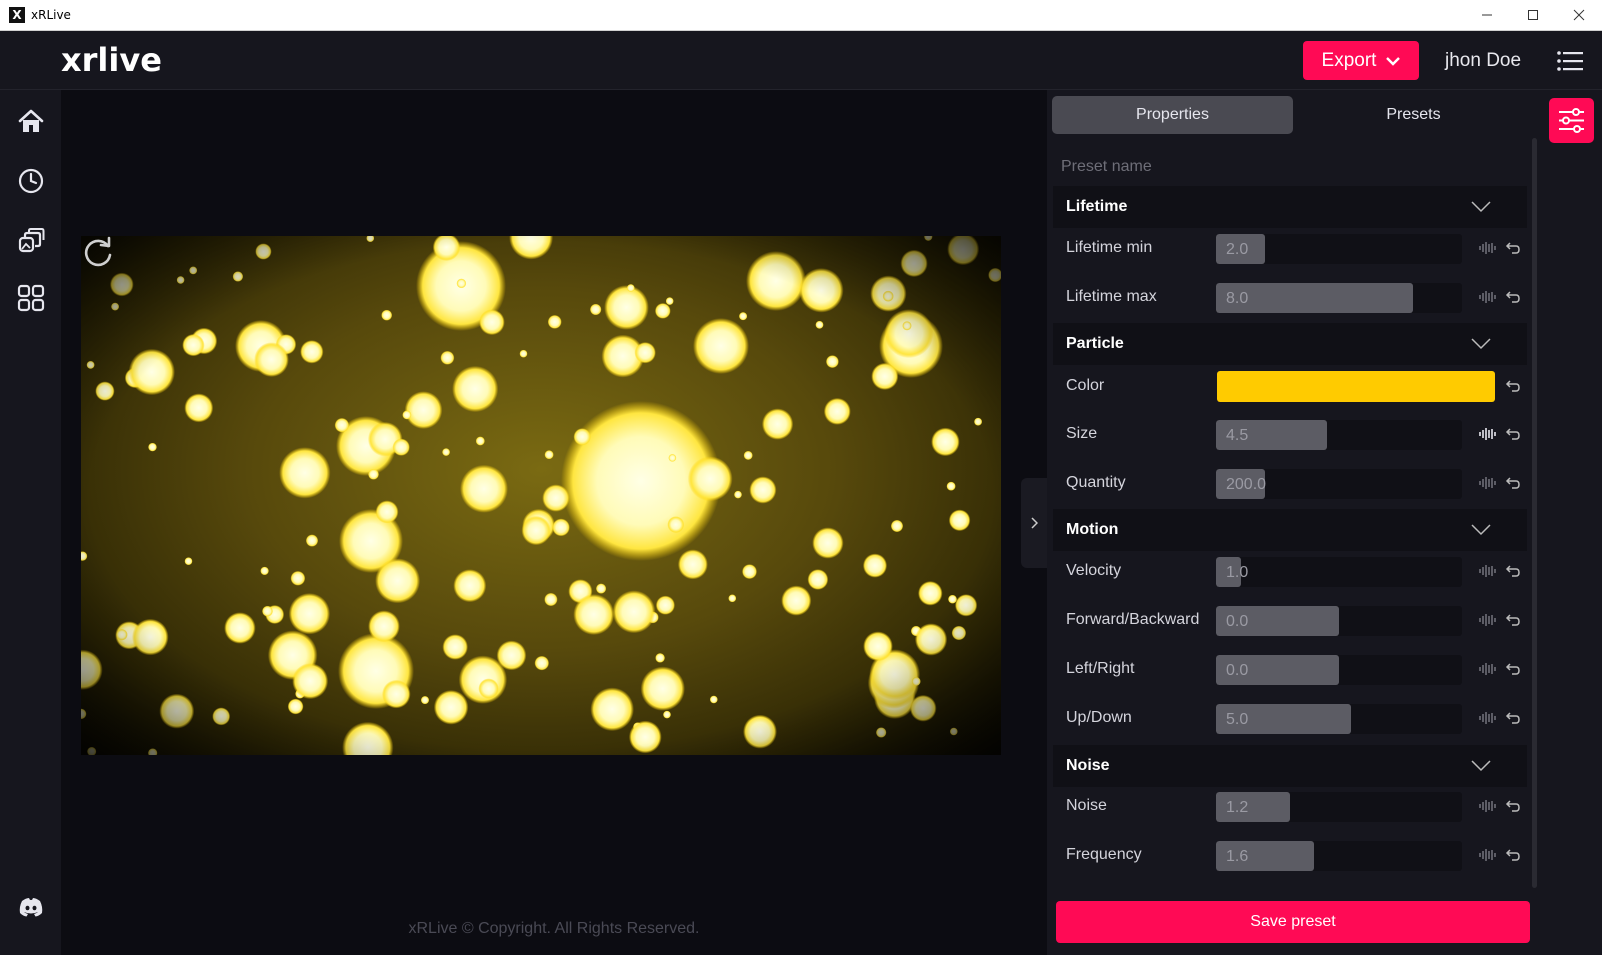 This screenshot has height=955, width=1602. I want to click on grid-icon, so click(31, 298).